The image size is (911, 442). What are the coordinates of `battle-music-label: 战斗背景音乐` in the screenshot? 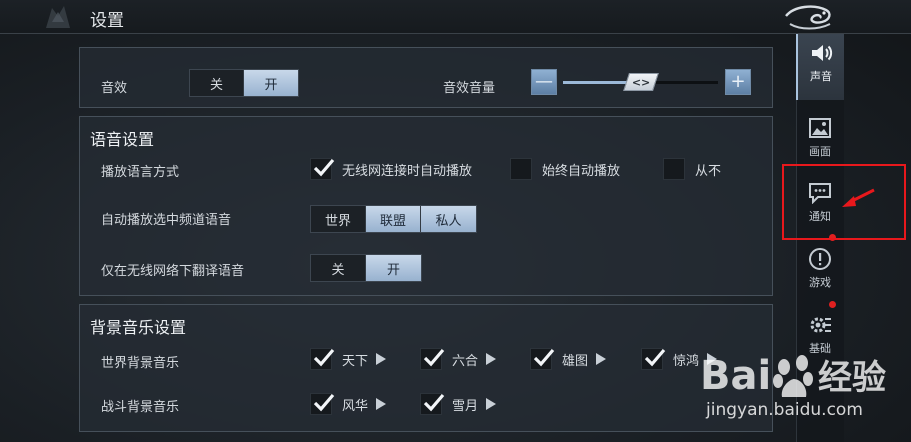 It's located at (140, 407).